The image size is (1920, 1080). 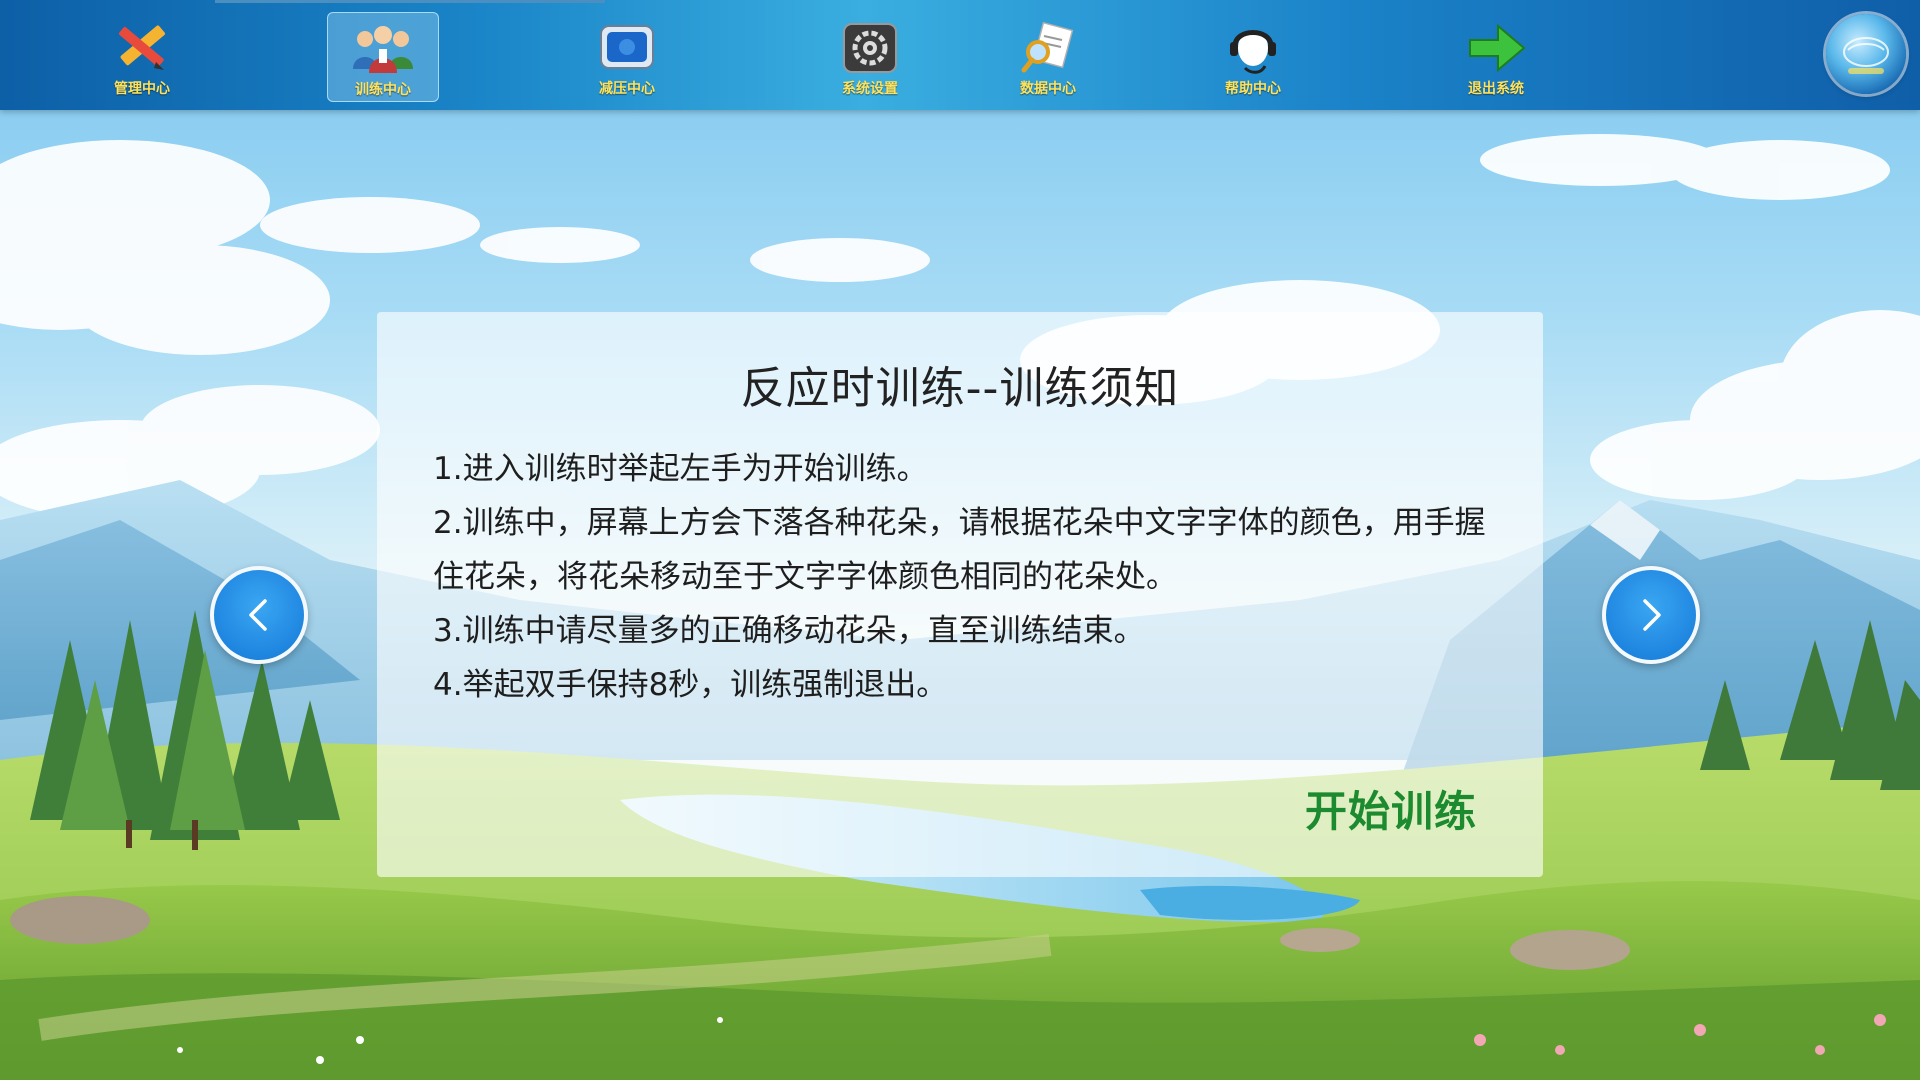 I want to click on next-button, so click(x=1651, y=615).